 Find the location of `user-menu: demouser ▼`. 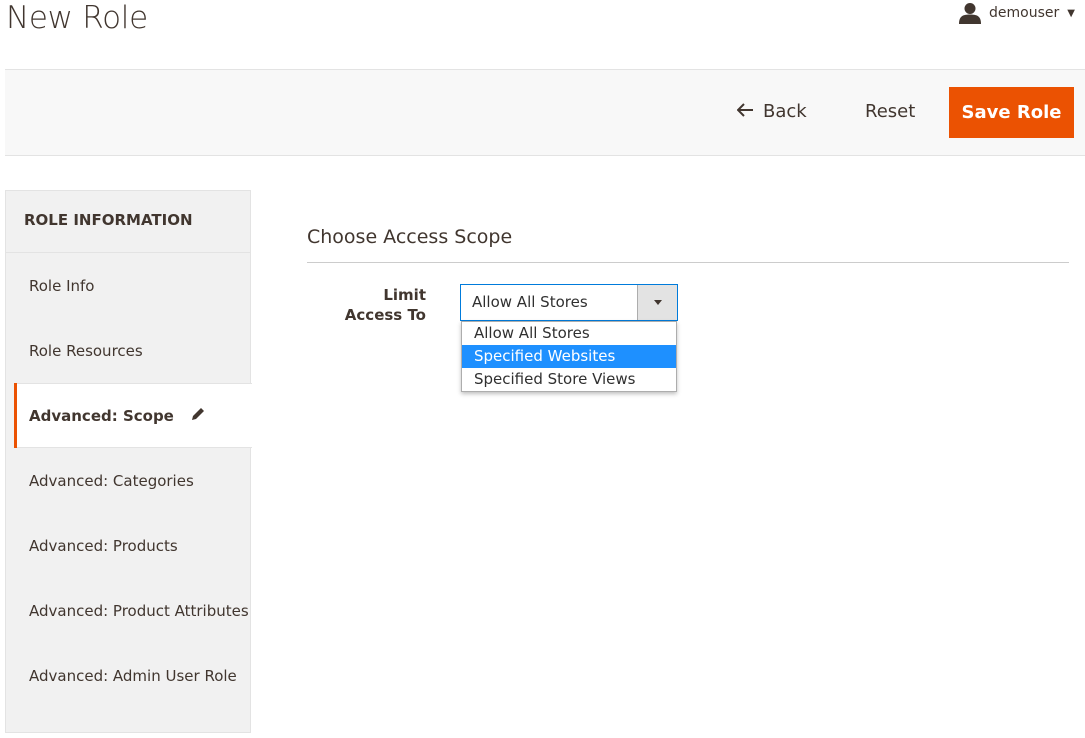

user-menu: demouser ▼ is located at coordinates (1017, 13).